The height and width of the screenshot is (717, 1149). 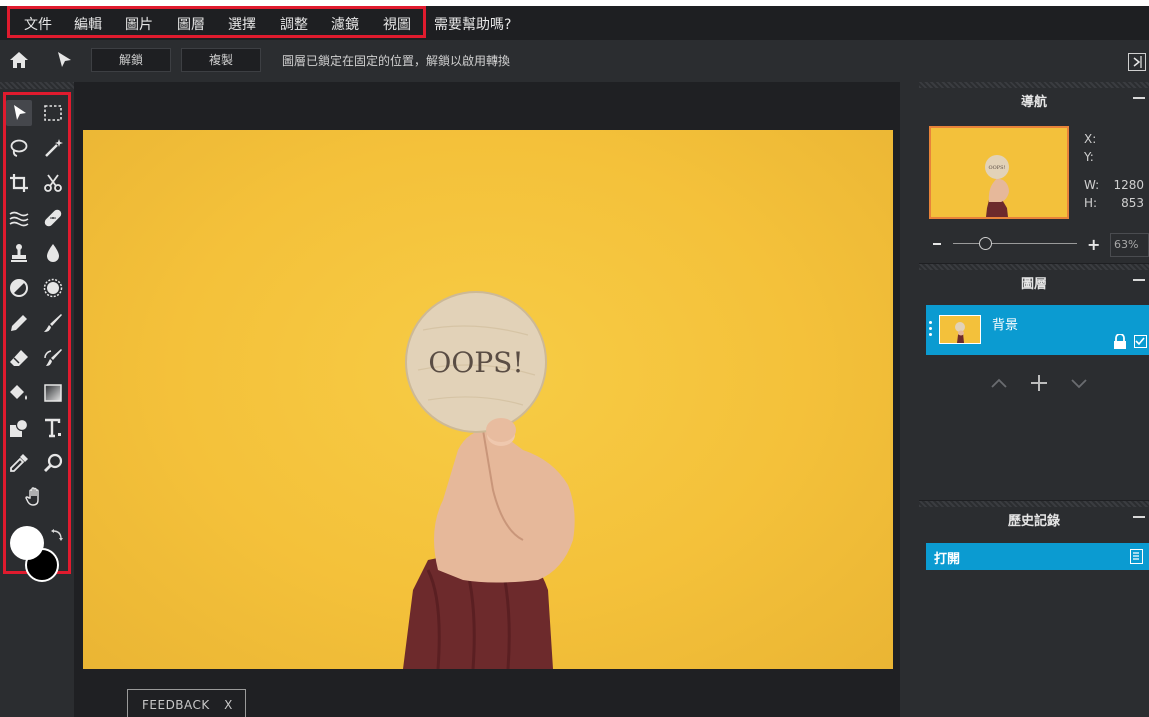 What do you see at coordinates (19, 113) in the screenshot?
I see `move-tool-icon` at bounding box center [19, 113].